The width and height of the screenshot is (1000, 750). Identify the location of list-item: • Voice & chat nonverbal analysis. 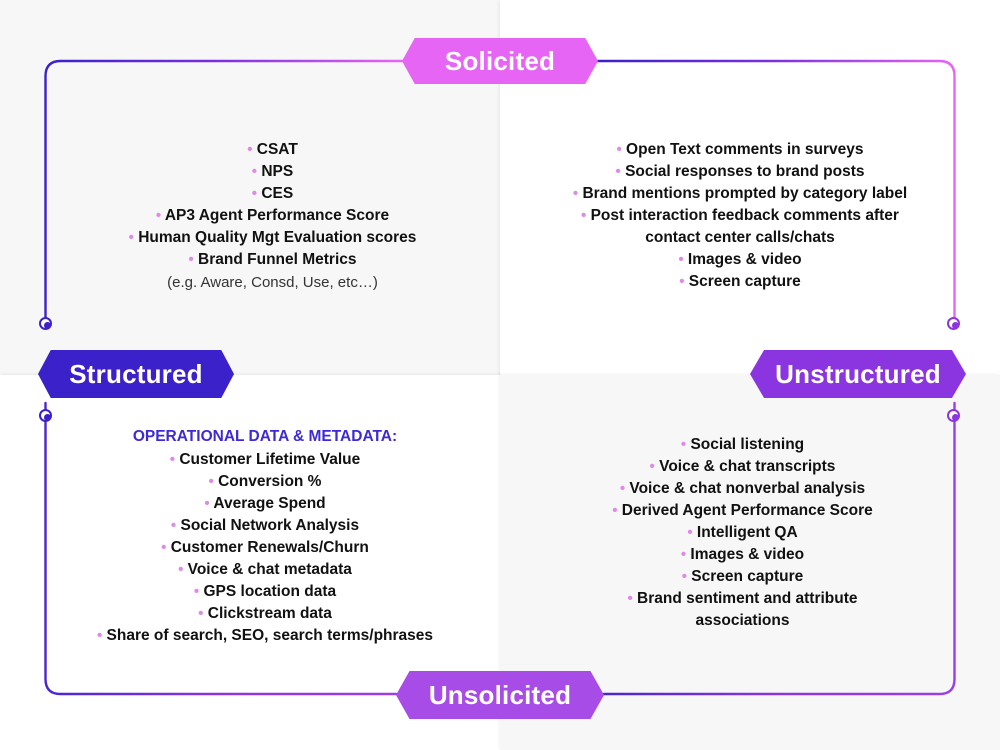
(742, 489).